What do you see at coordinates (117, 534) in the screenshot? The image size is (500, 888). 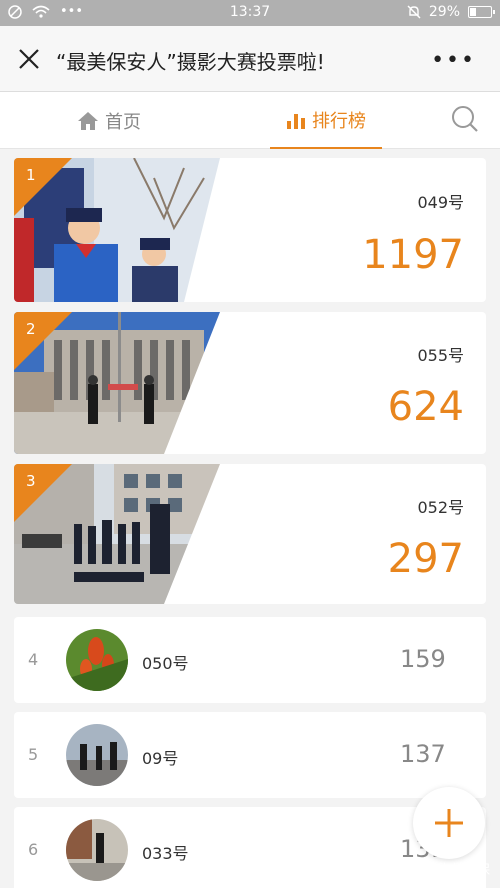 I see `entry-photo: 3` at bounding box center [117, 534].